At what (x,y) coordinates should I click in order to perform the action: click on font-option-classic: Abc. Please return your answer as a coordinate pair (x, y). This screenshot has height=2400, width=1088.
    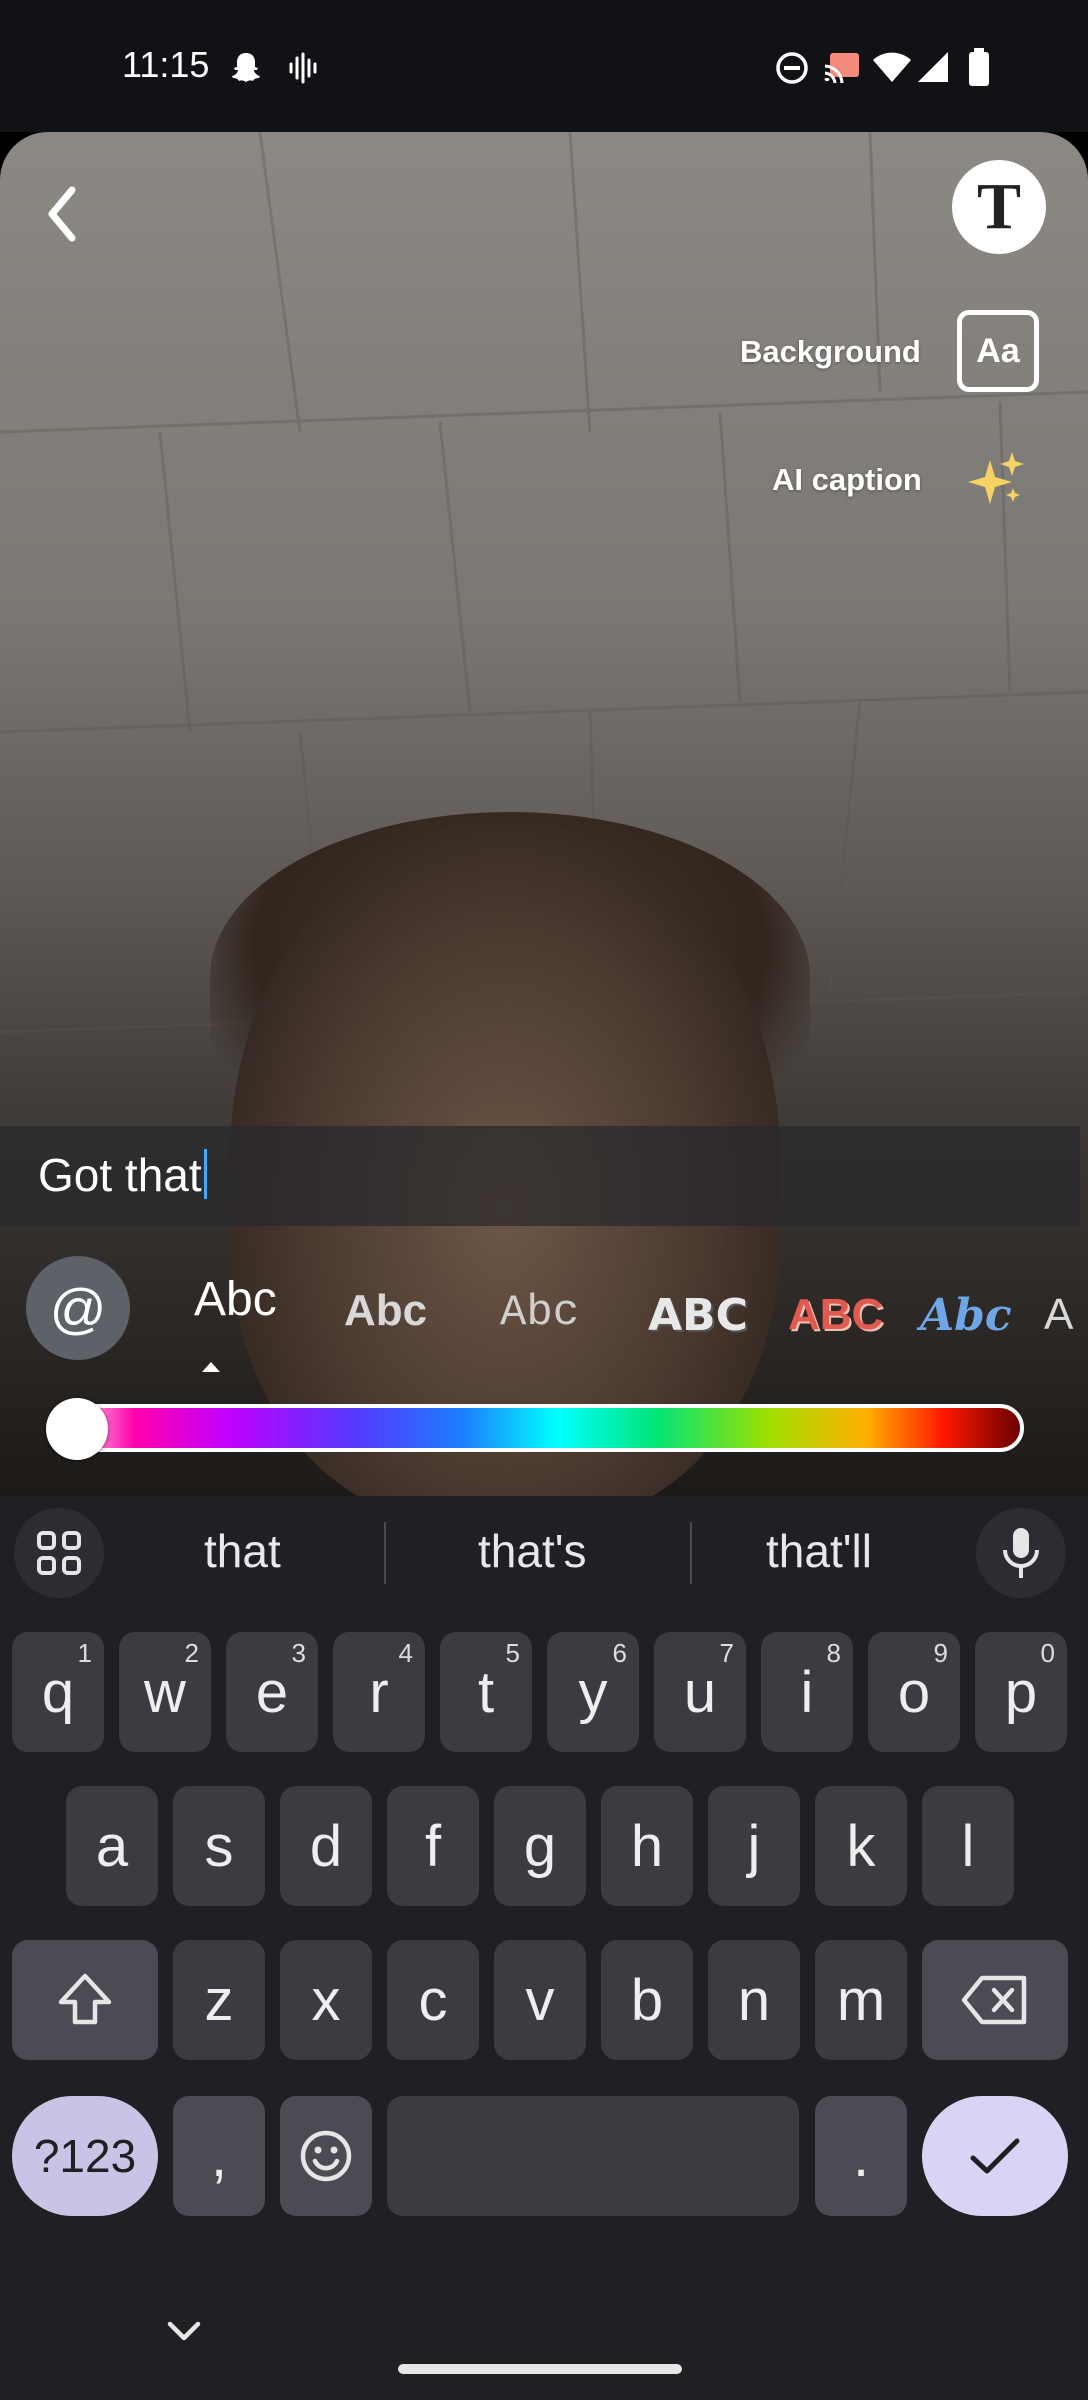
    Looking at the image, I should click on (235, 1299).